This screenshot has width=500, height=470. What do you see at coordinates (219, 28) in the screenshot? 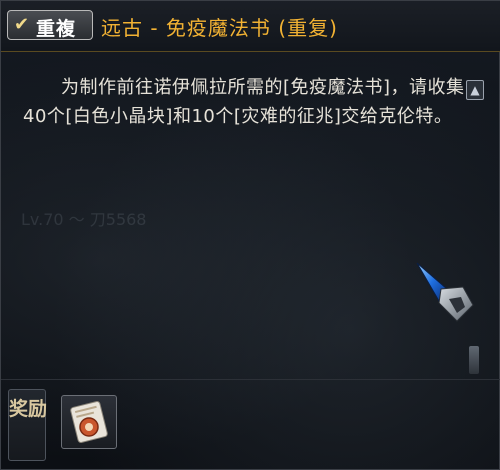
I see `quest-title: 远古 - 免疫魔法书 (重复)` at bounding box center [219, 28].